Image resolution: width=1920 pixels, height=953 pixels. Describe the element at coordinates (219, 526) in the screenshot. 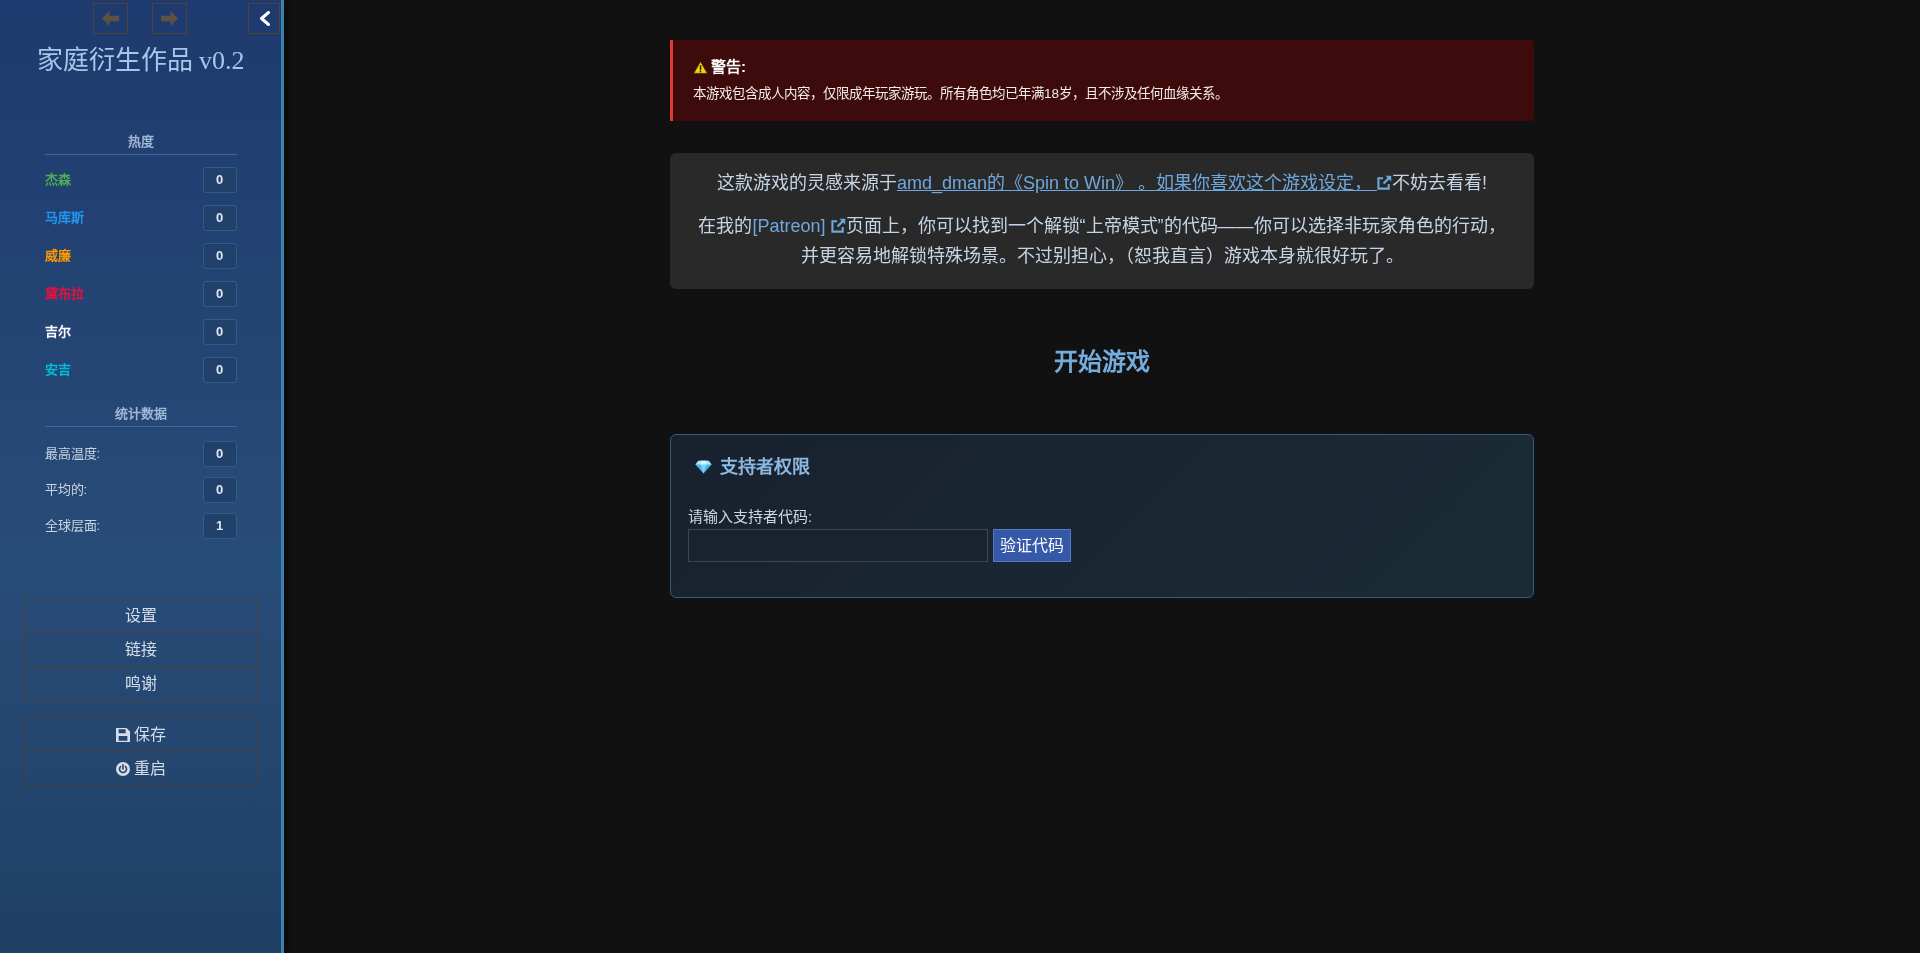

I see `stat-value: 1` at that location.